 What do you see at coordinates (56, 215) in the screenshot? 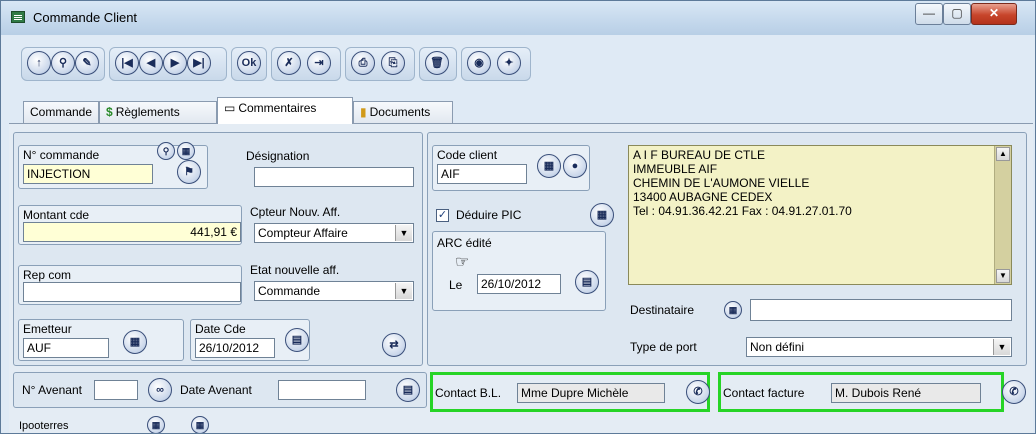
I see `montant-label: Montant cde` at bounding box center [56, 215].